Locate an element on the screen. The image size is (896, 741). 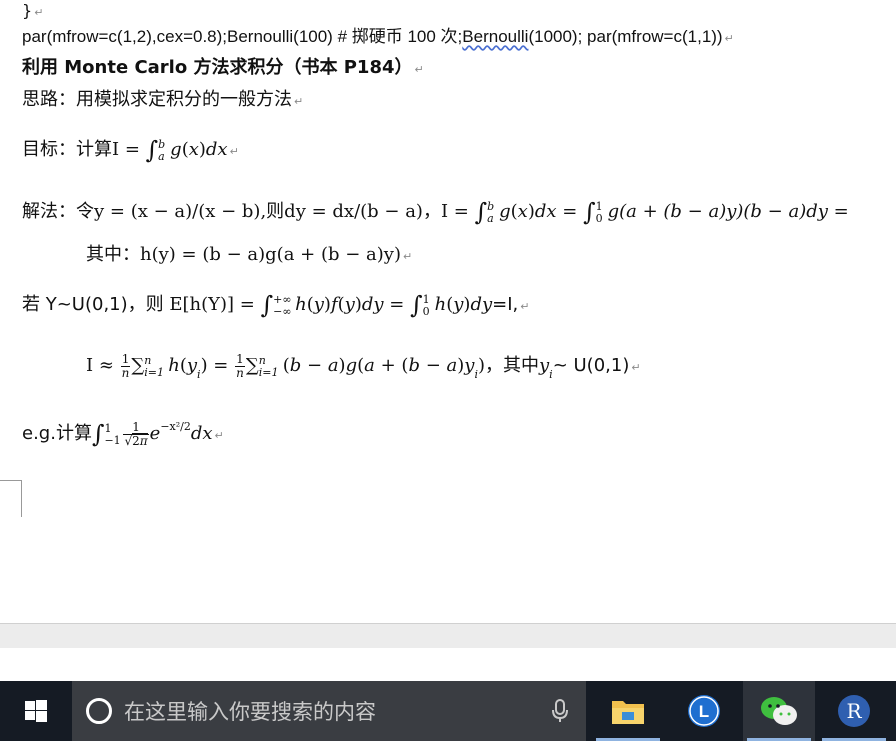
wechat-icon is located at coordinates (779, 711).